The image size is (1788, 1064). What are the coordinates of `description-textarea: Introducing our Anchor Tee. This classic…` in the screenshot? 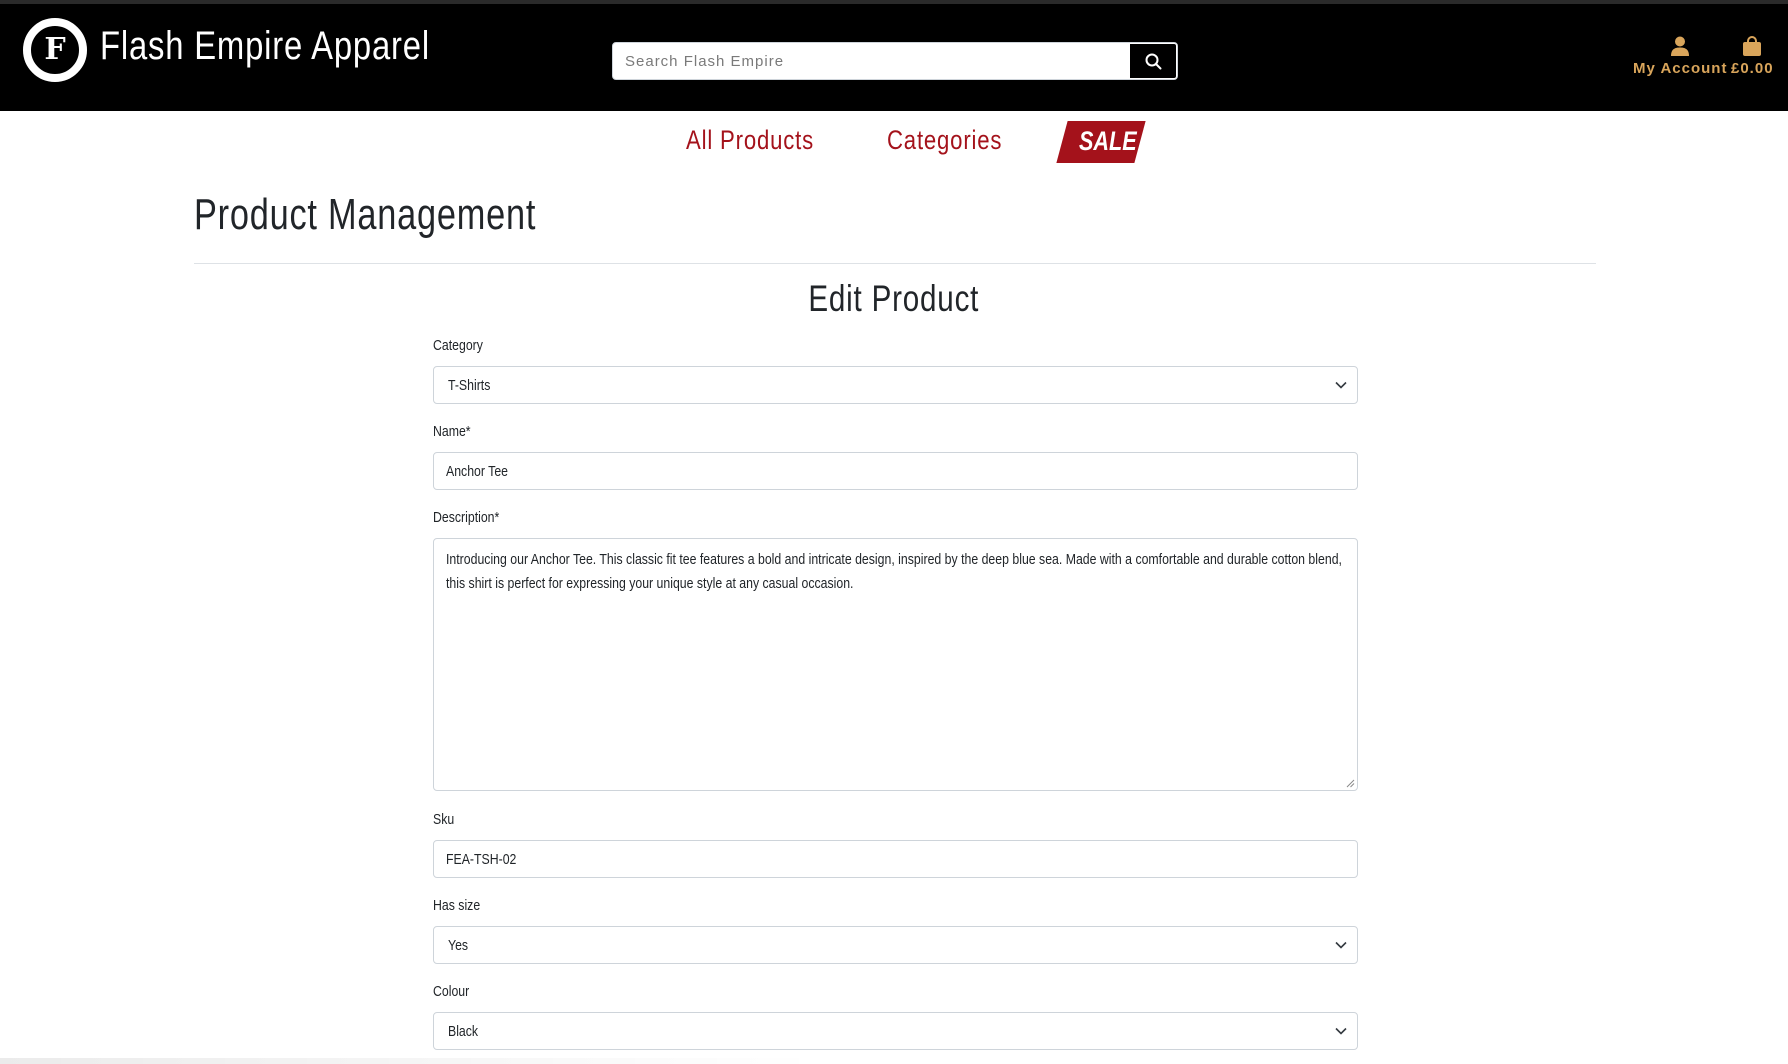 It's located at (895, 664).